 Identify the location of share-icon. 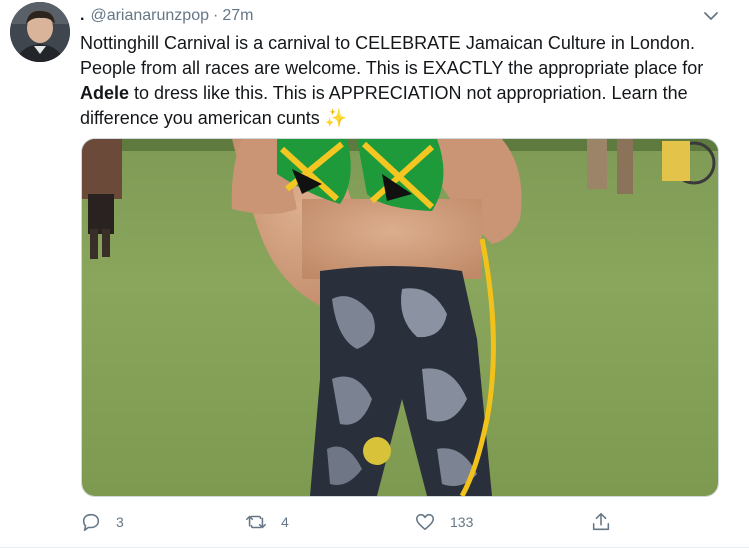
(601, 521).